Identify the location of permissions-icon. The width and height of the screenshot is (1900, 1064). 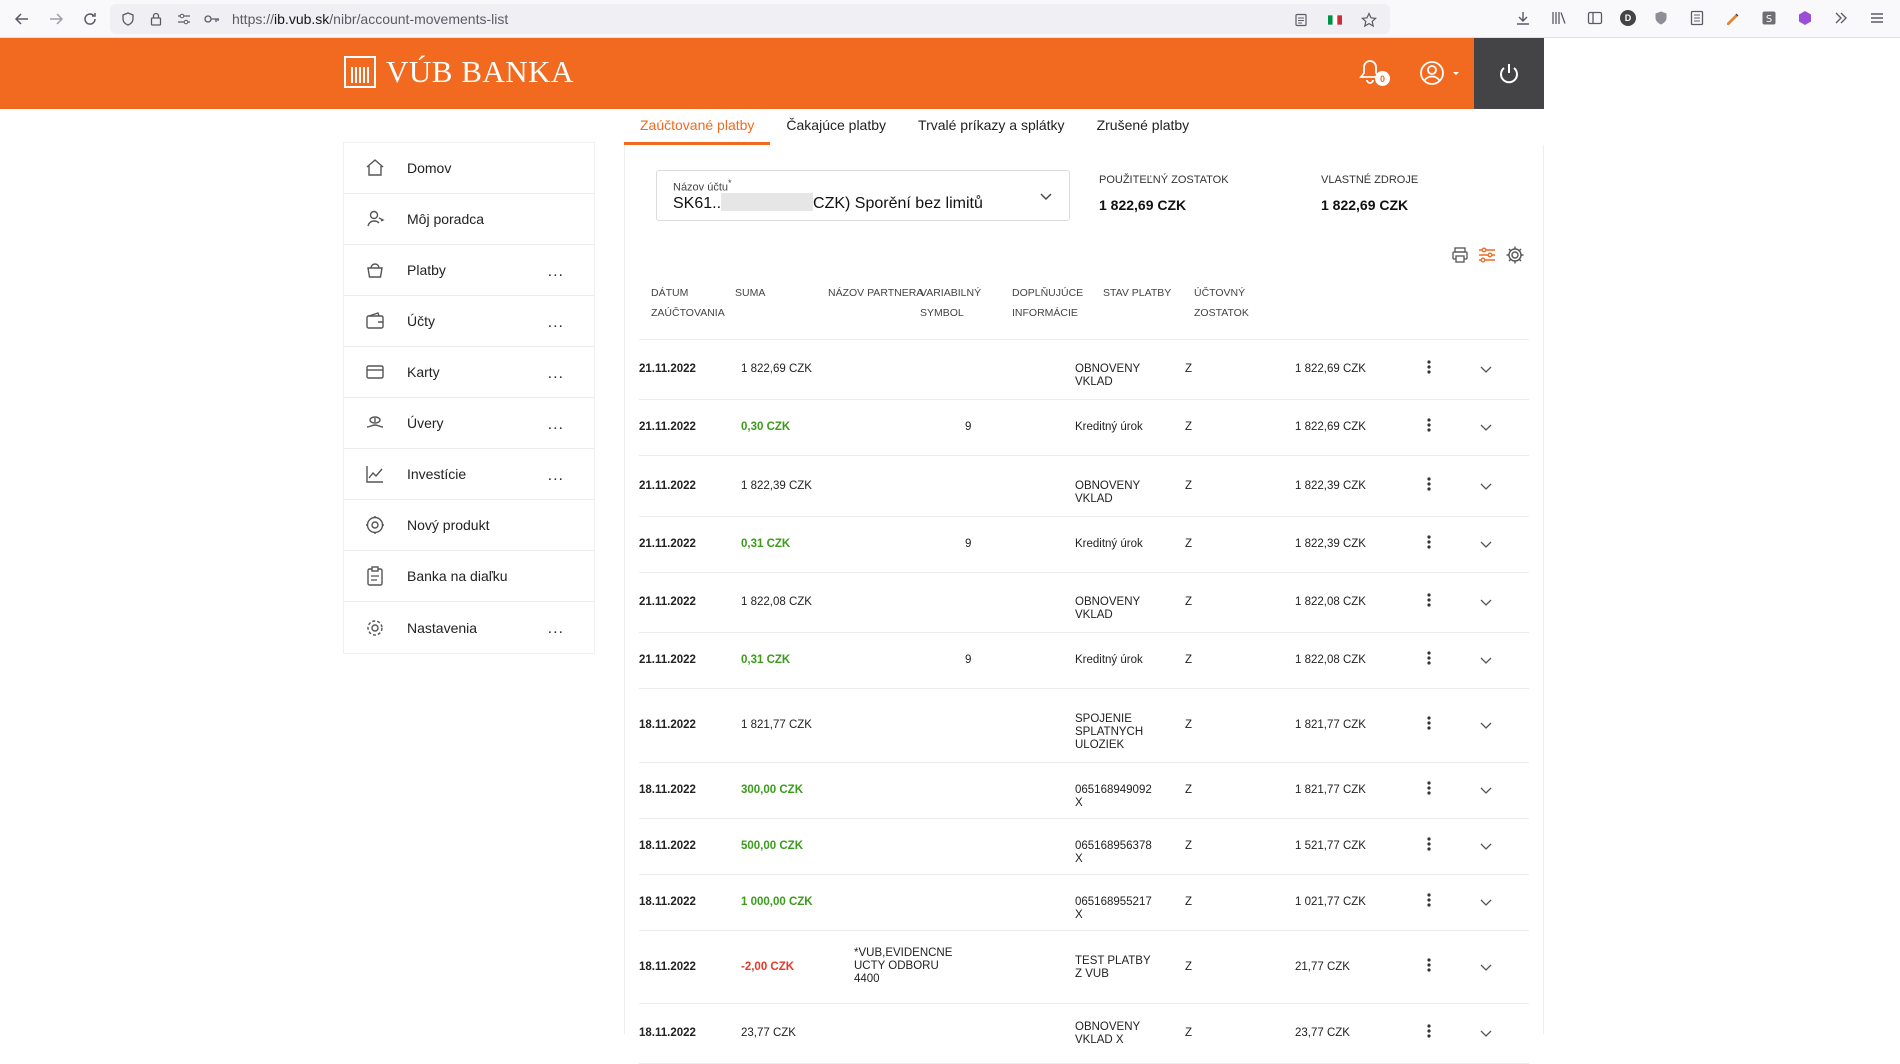
(184, 19).